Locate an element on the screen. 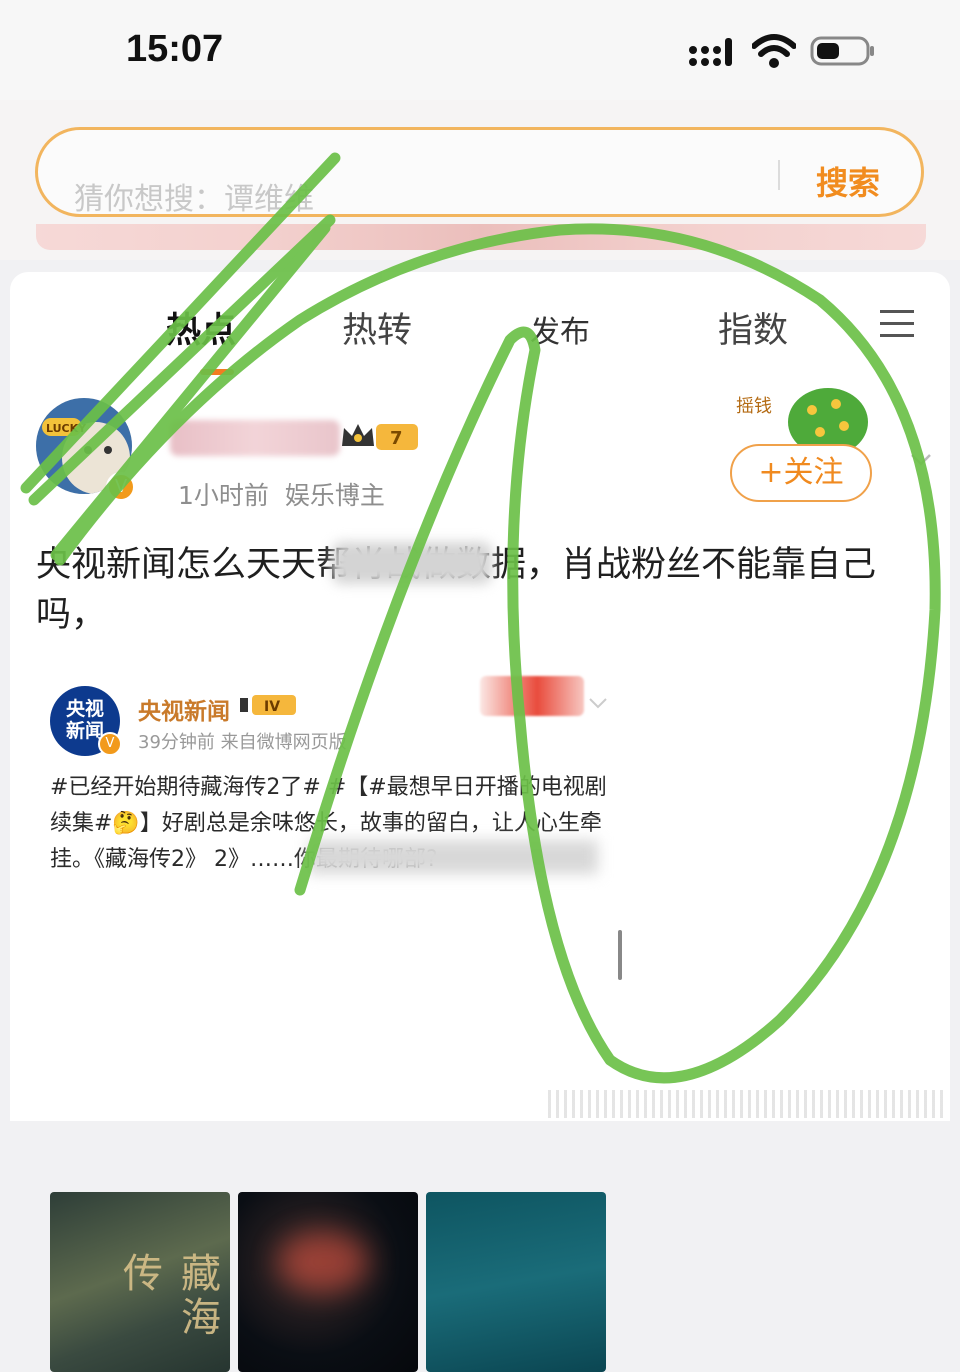 The image size is (960, 1372). chevron-down-icon is located at coordinates (921, 460).